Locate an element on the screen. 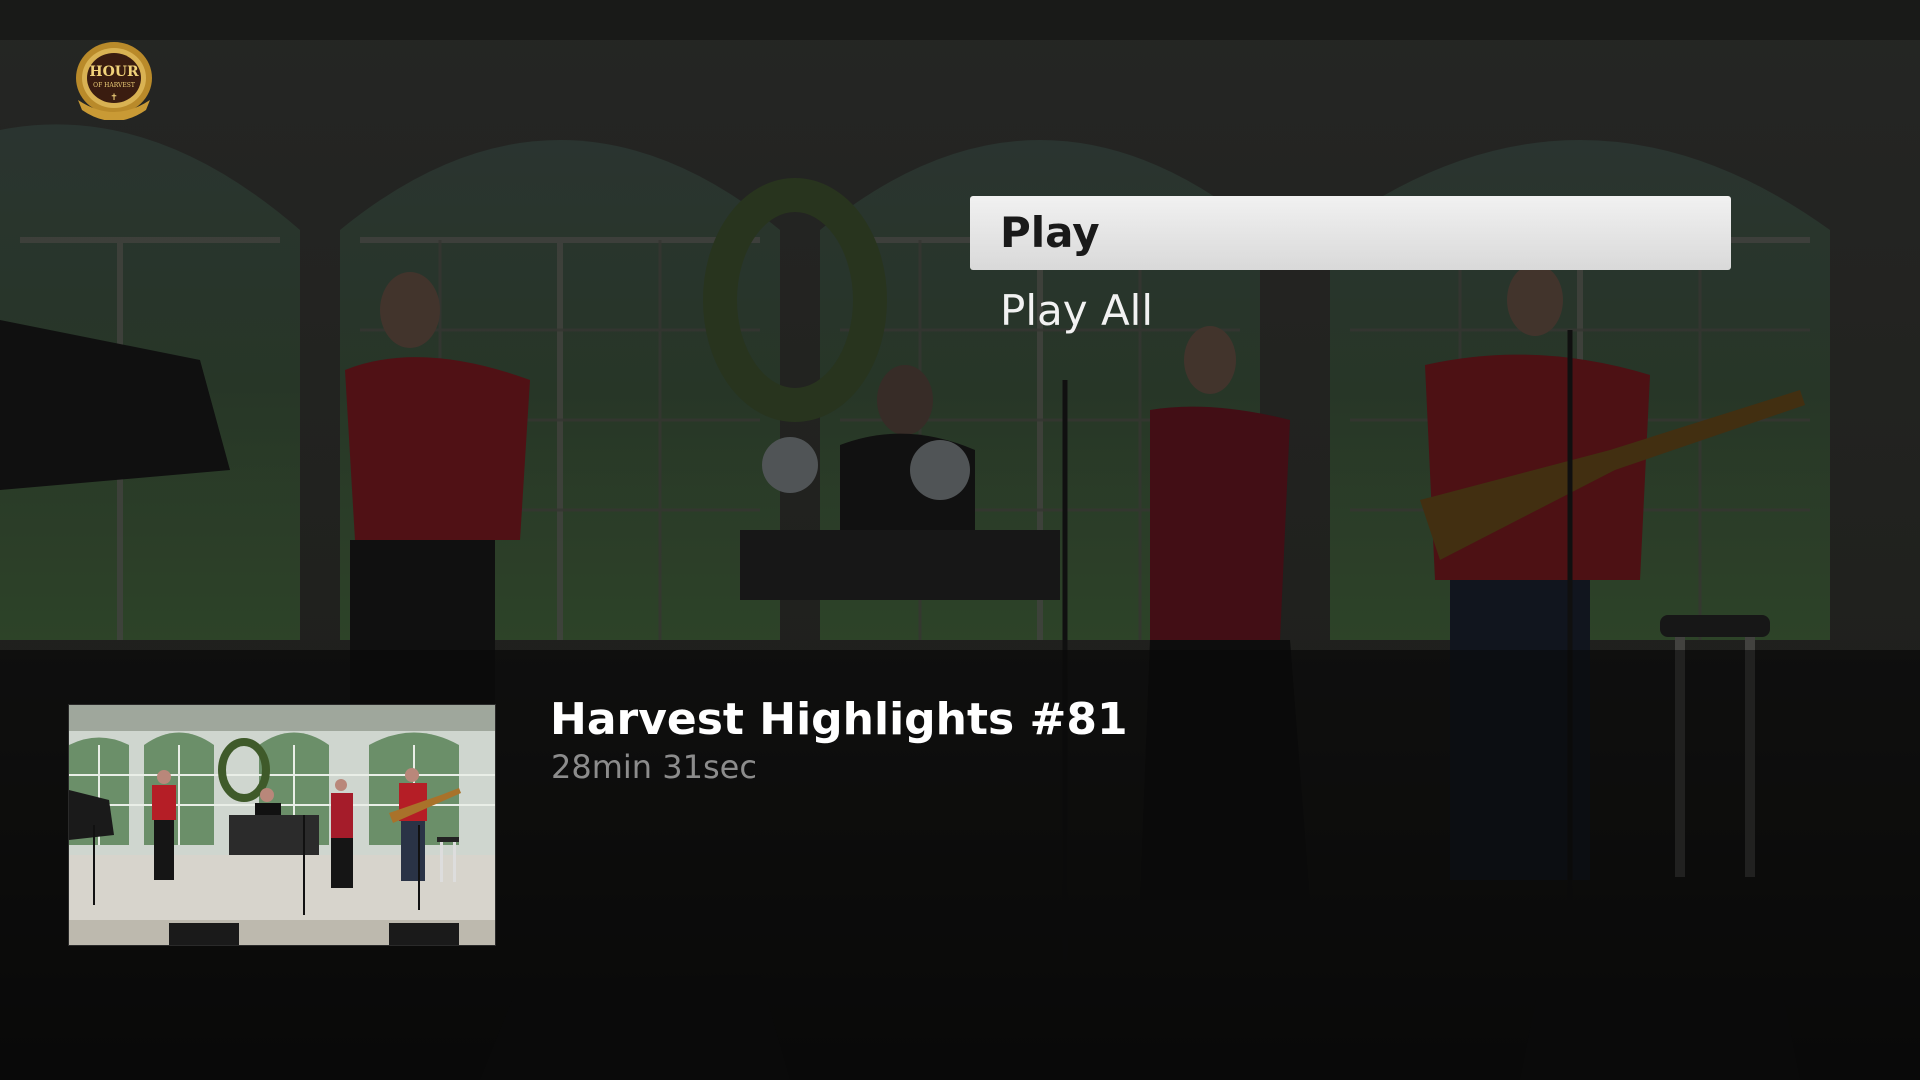 The width and height of the screenshot is (1920, 1080). play-button-label: Play is located at coordinates (1050, 232).